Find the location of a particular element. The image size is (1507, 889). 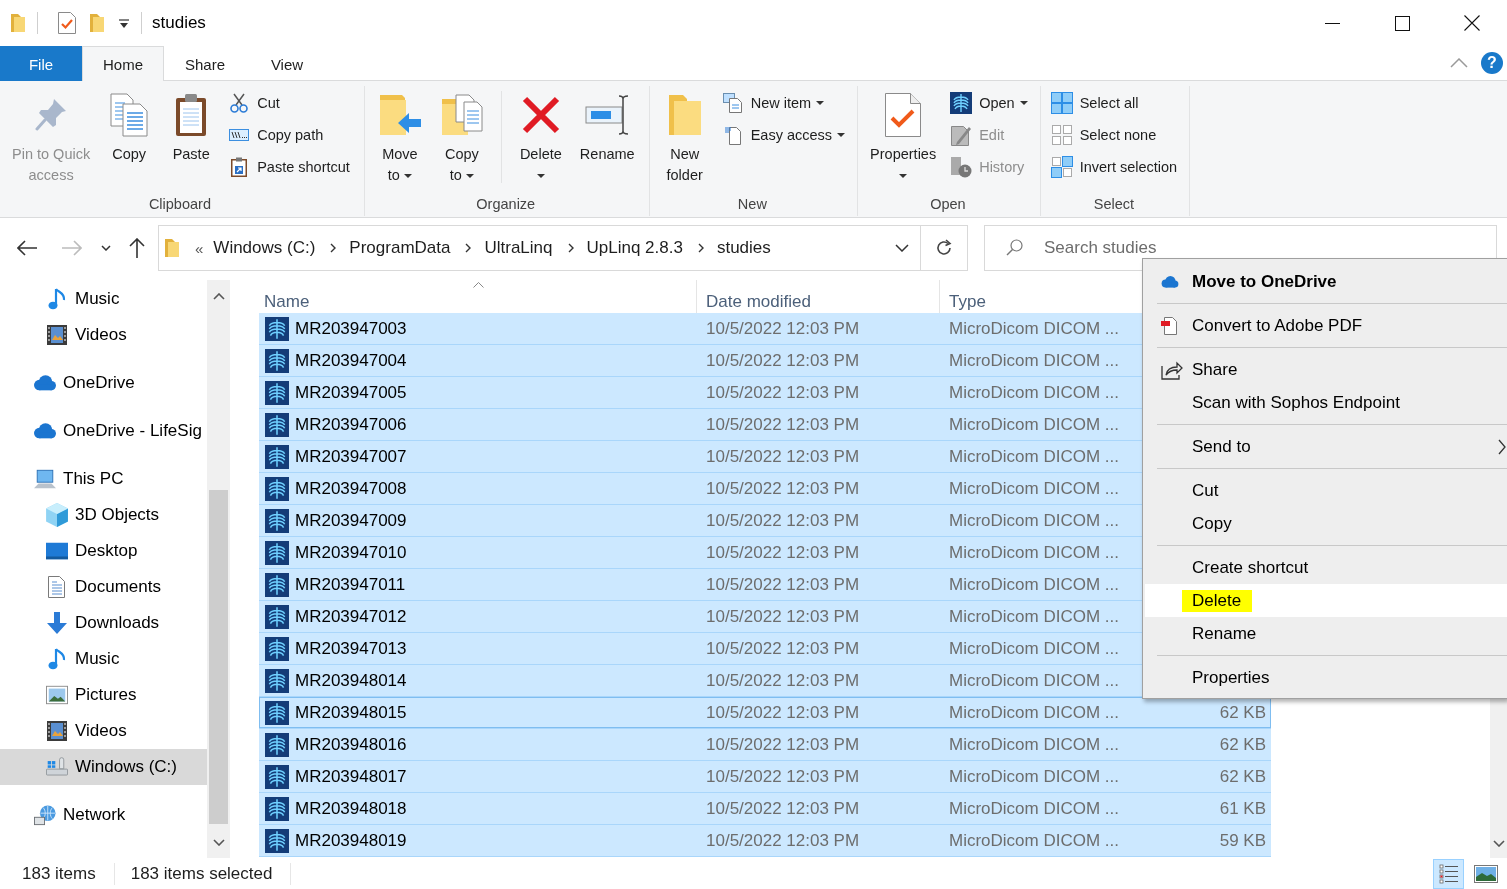

menu-item: Delete is located at coordinates (1326, 600).